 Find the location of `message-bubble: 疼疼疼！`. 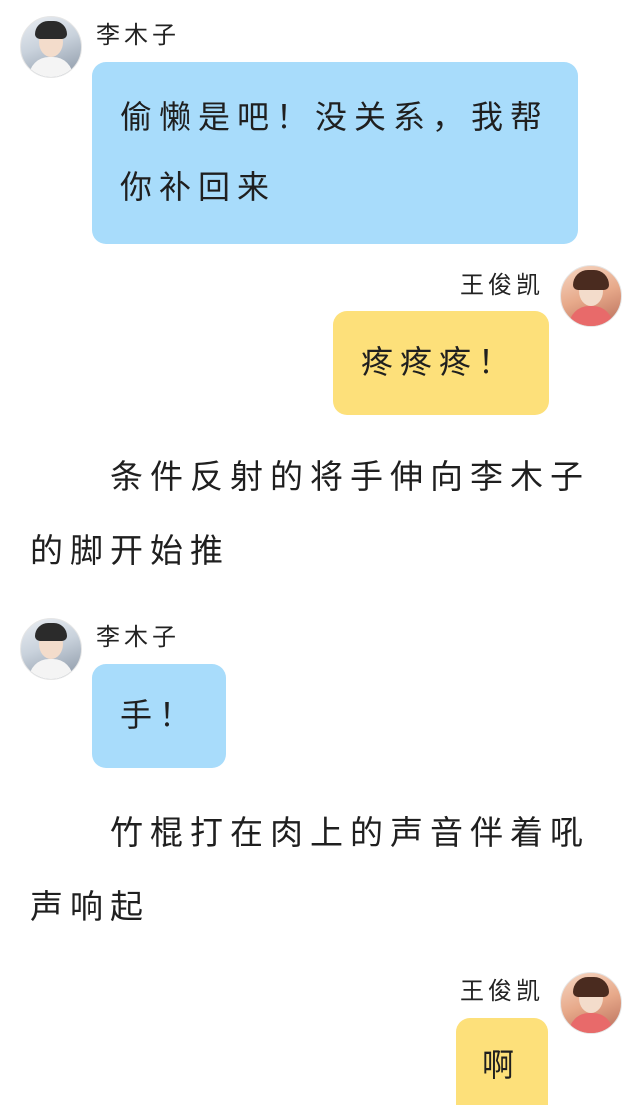

message-bubble: 疼疼疼！ is located at coordinates (441, 363).